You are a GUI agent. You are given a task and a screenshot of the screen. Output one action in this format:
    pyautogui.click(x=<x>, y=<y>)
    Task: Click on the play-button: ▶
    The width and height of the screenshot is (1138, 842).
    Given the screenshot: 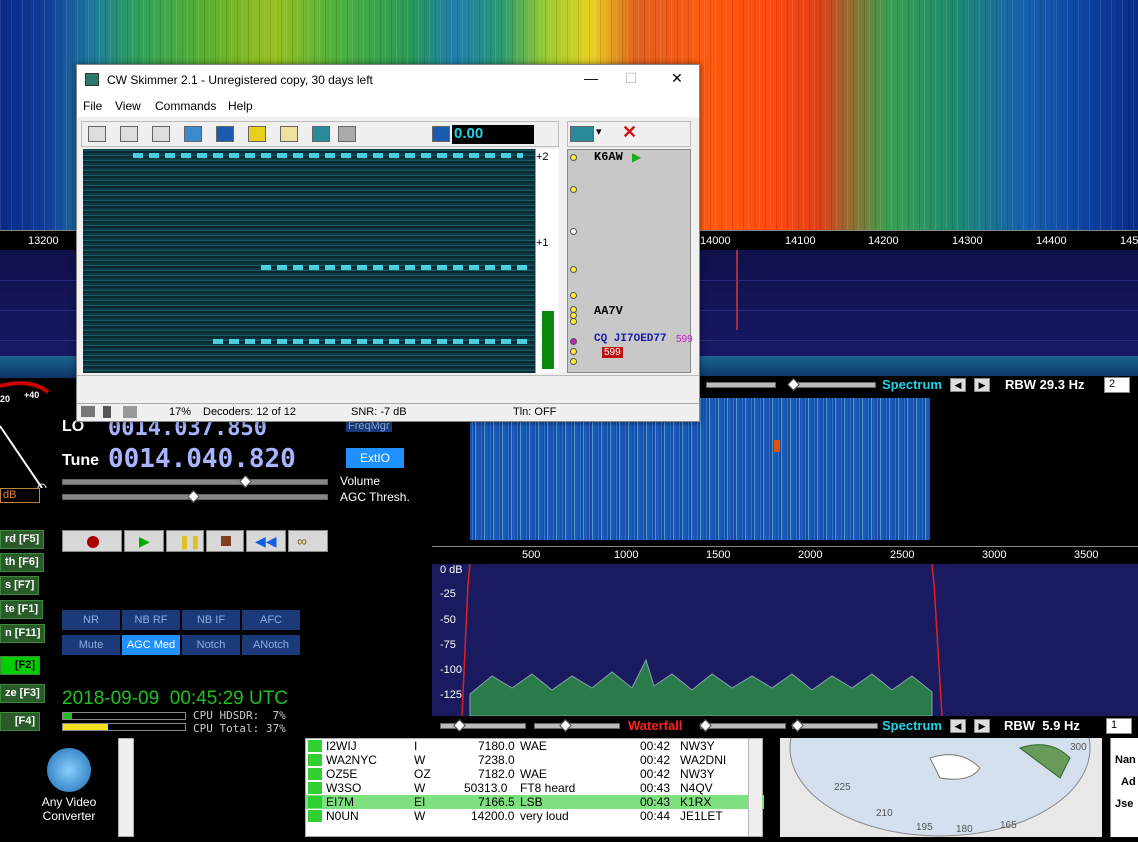 What is the action you would take?
    pyautogui.click(x=144, y=541)
    